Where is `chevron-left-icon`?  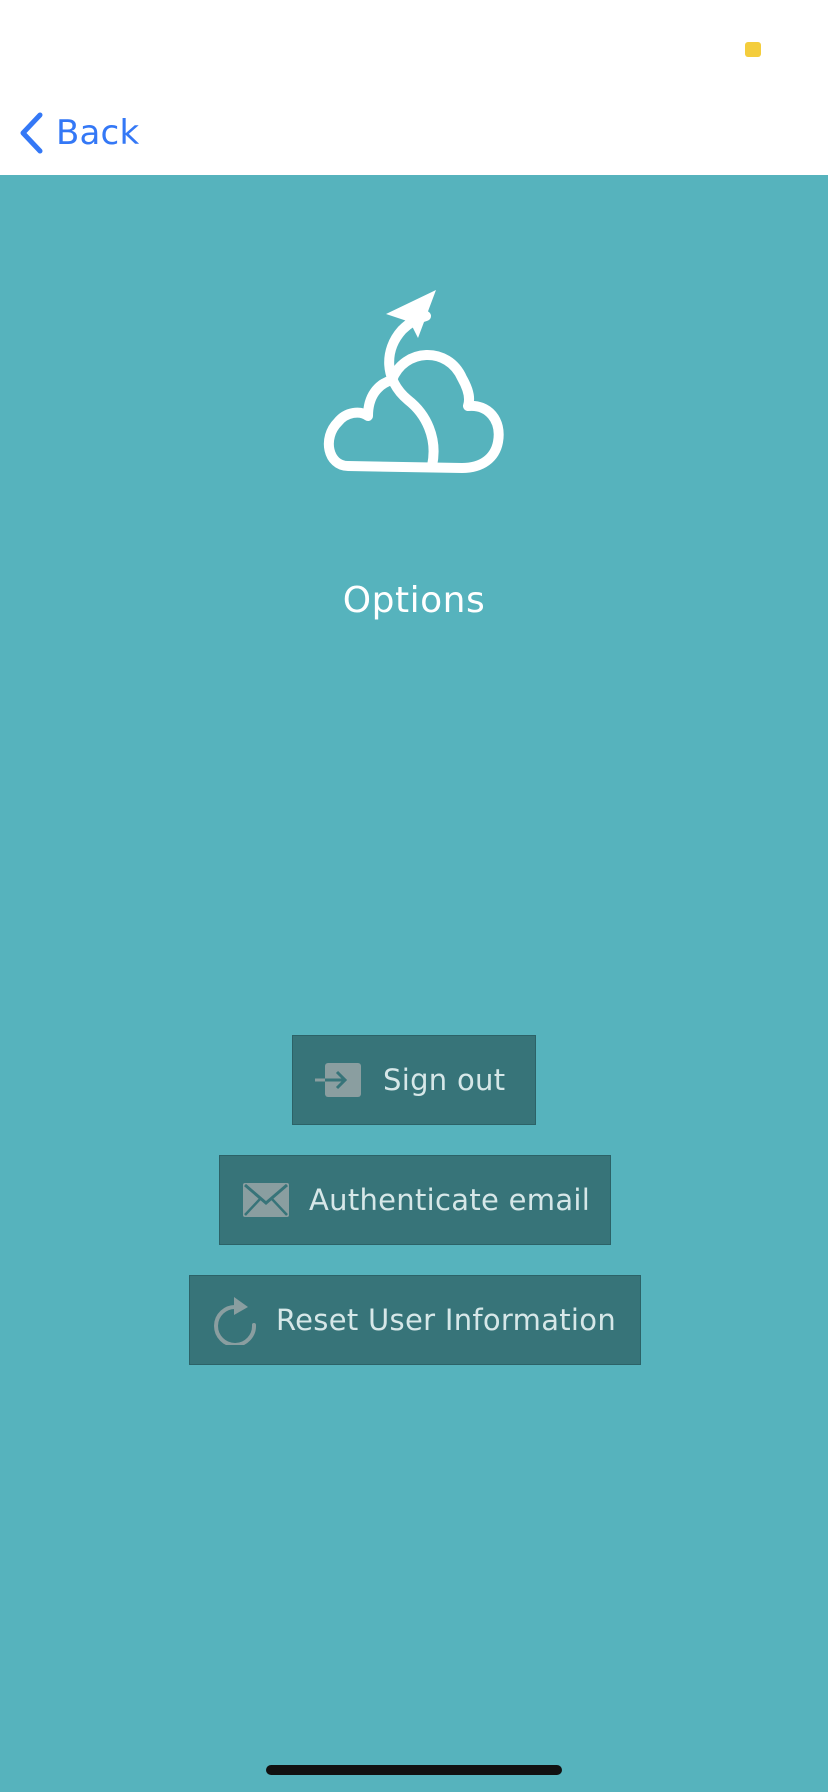
chevron-left-icon is located at coordinates (31, 133).